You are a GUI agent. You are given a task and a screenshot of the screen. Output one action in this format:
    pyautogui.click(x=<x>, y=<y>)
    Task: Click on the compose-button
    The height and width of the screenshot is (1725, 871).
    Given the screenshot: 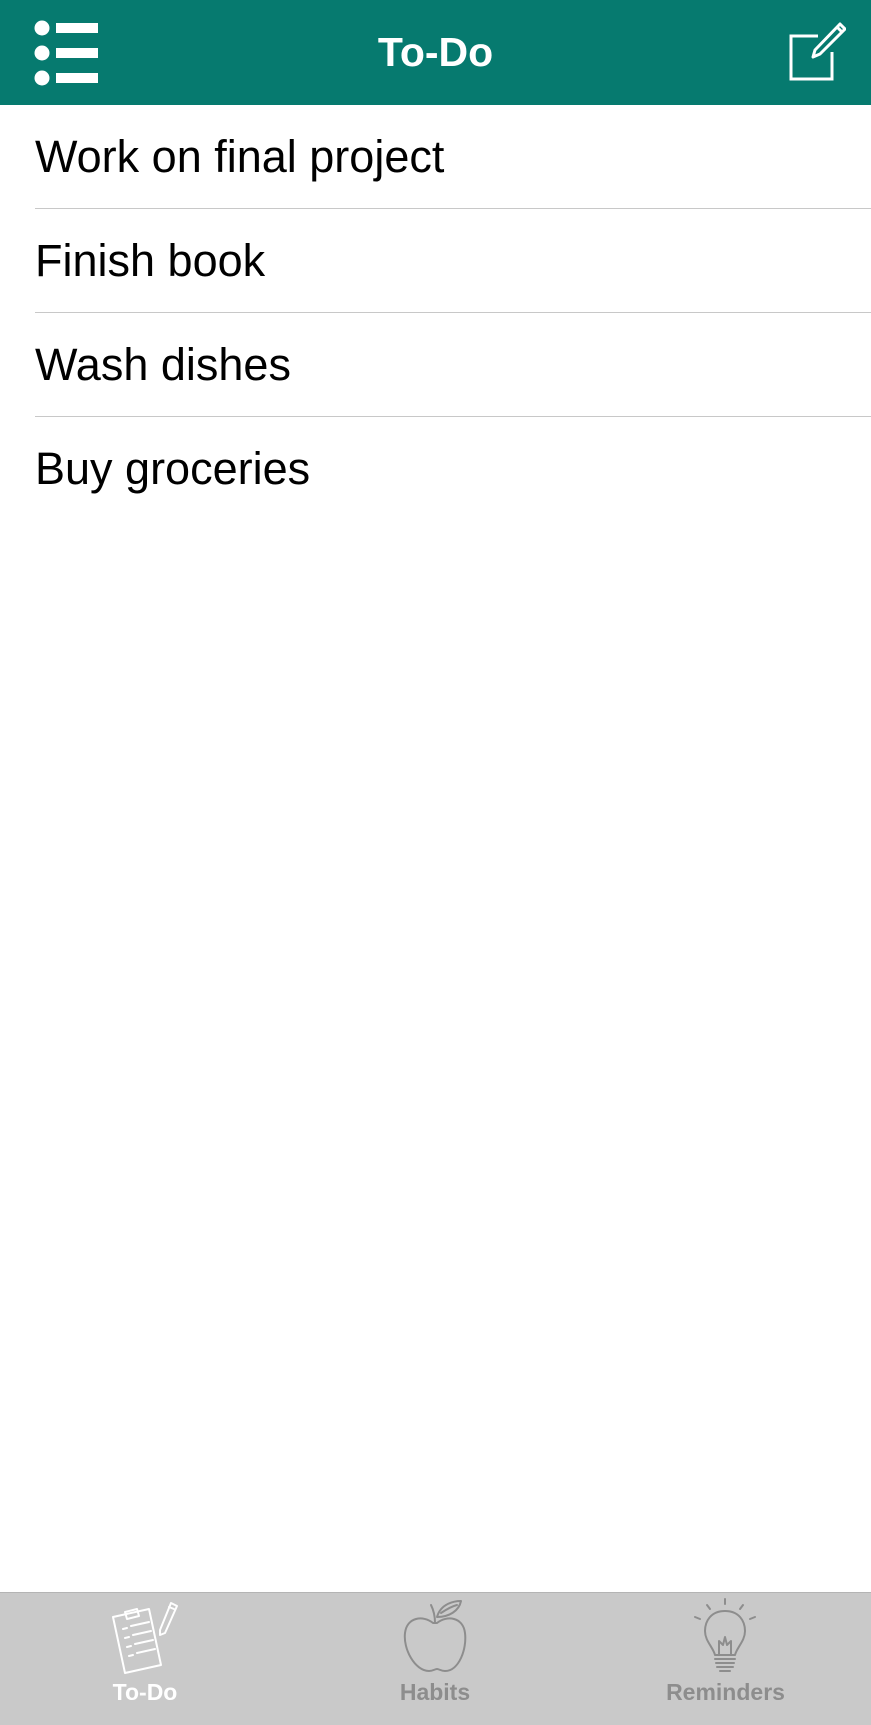 What is the action you would take?
    pyautogui.click(x=816, y=52)
    